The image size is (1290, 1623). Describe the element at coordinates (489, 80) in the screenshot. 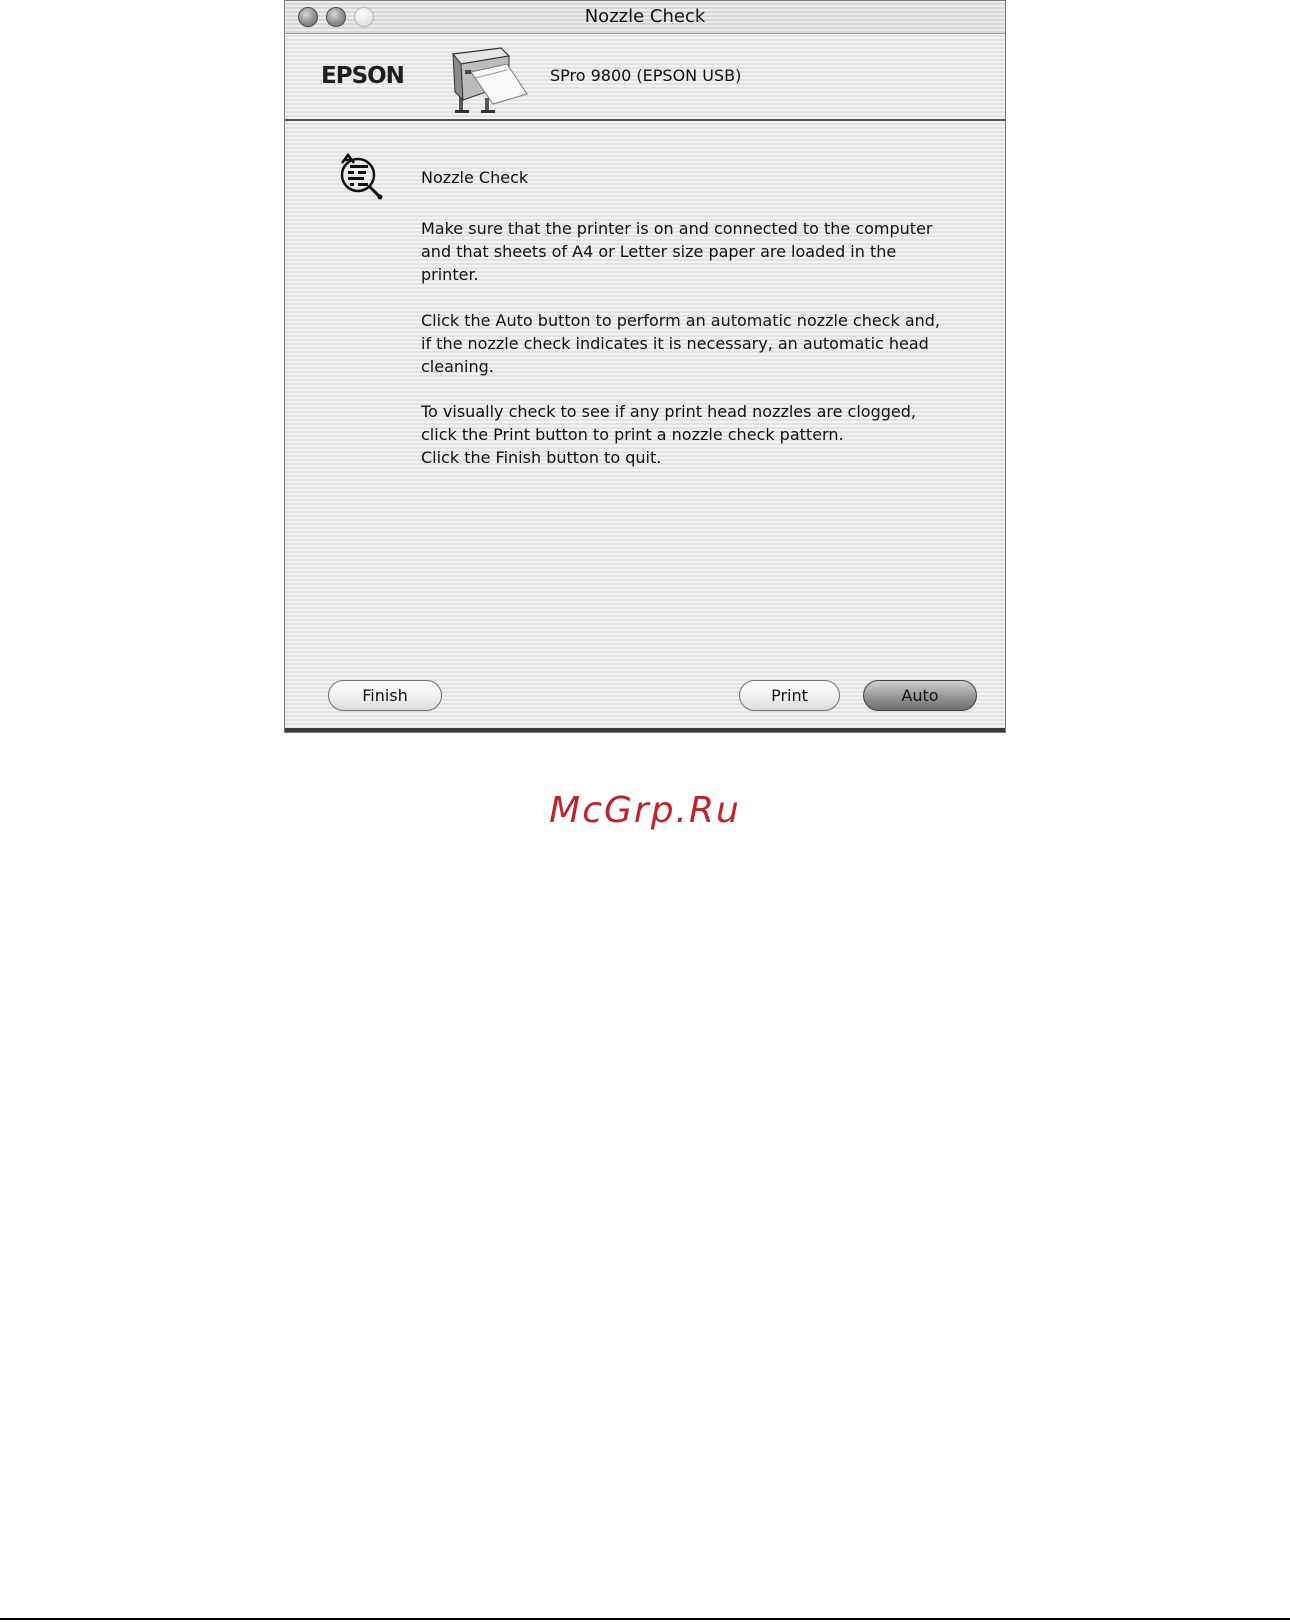

I see `printer-icon` at that location.